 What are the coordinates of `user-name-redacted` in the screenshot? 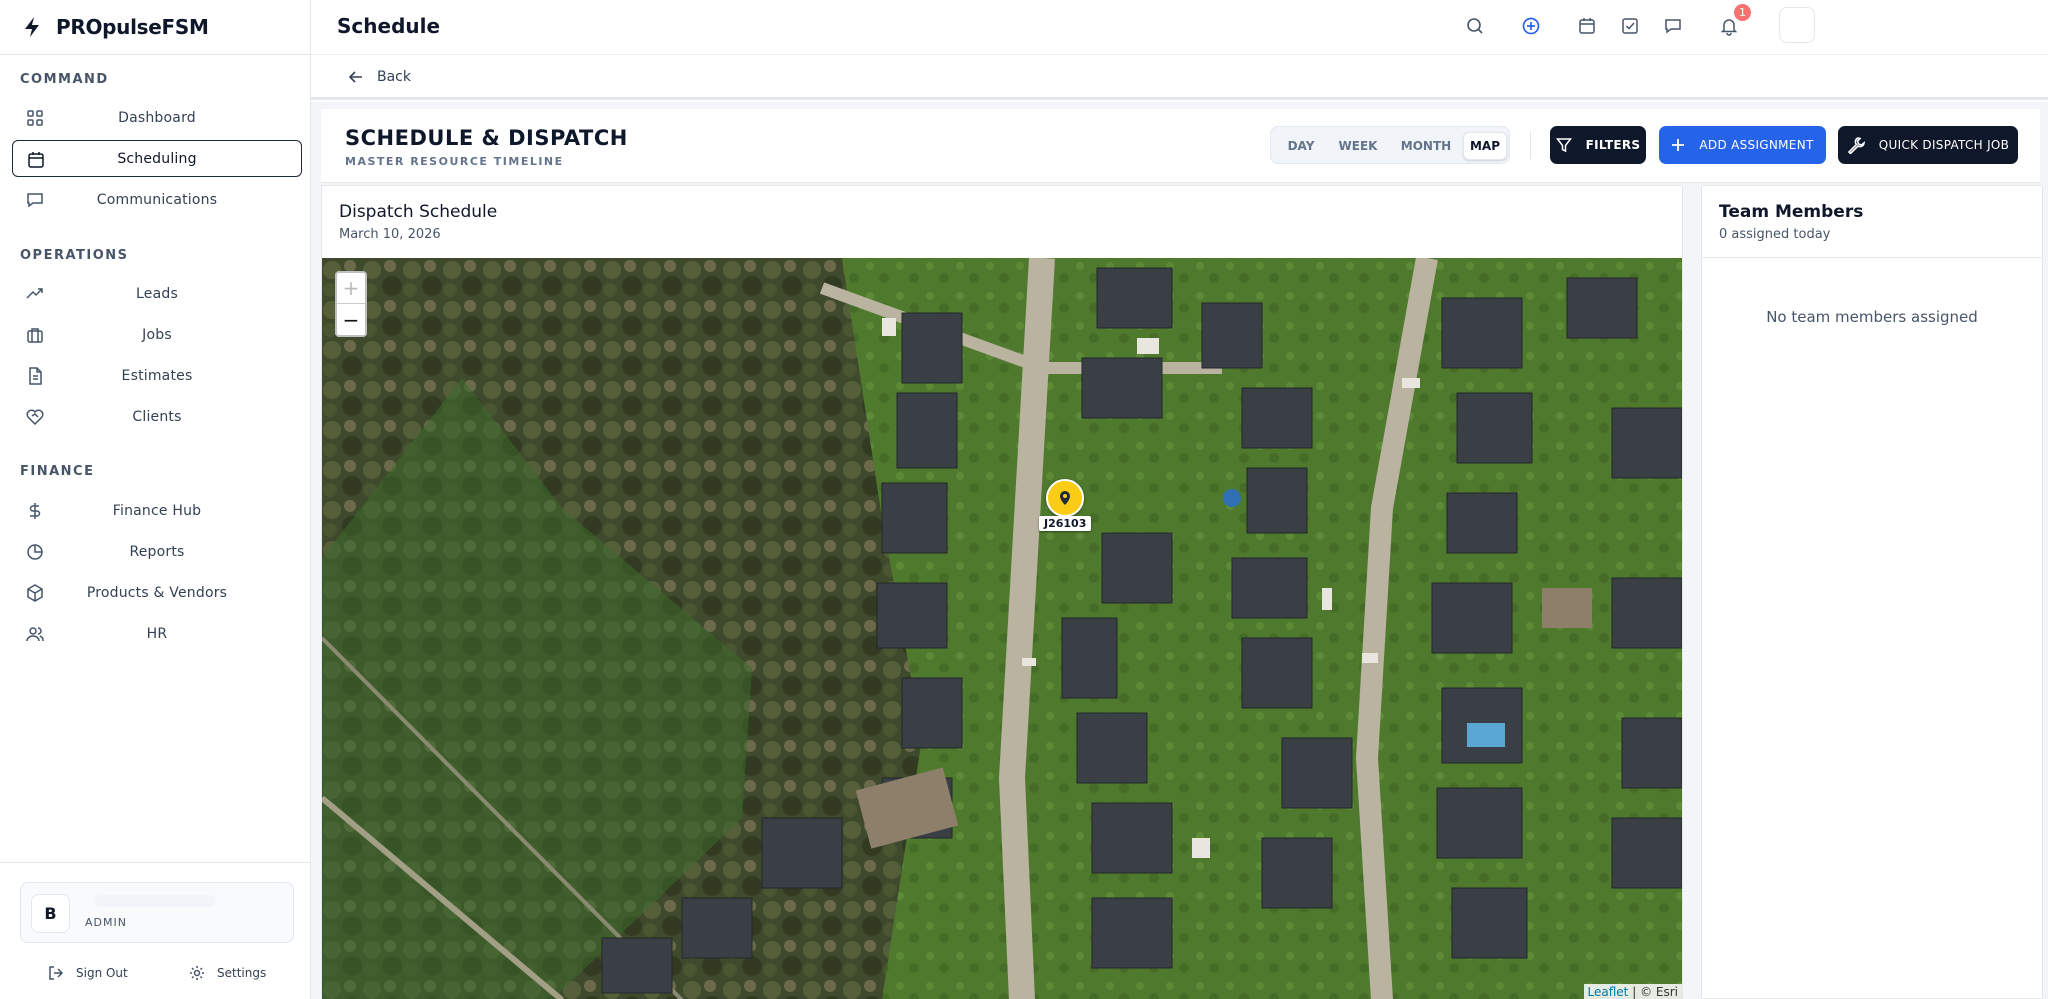 It's located at (155, 901).